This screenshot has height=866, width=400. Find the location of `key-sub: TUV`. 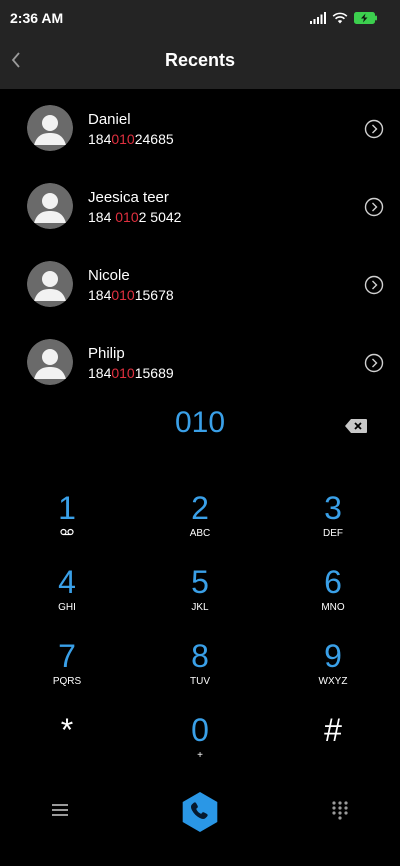

key-sub: TUV is located at coordinates (200, 681).